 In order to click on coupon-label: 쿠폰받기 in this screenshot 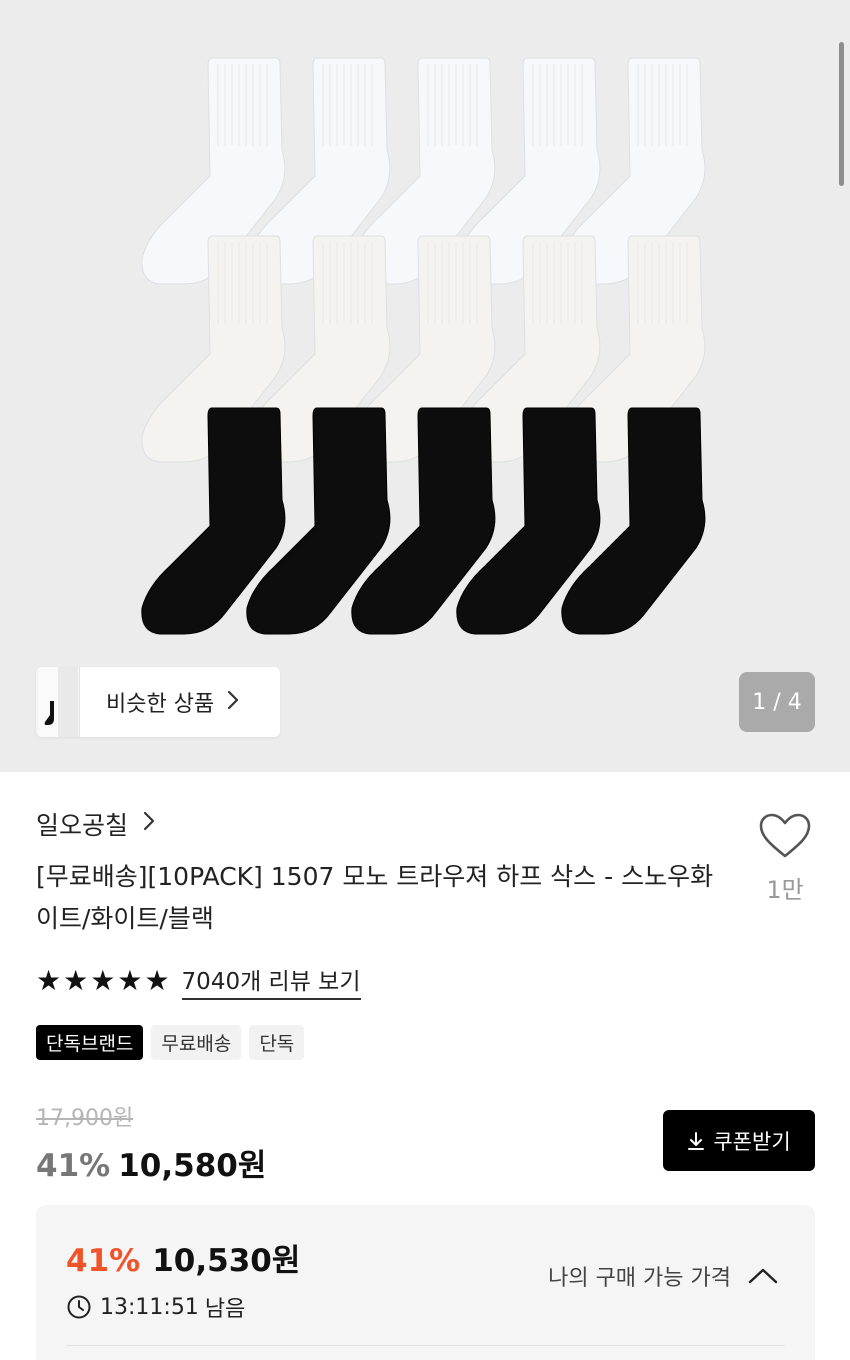, I will do `click(752, 1141)`.